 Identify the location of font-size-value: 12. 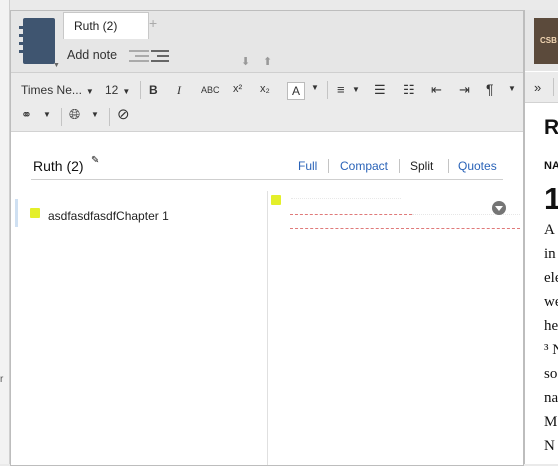
(112, 90).